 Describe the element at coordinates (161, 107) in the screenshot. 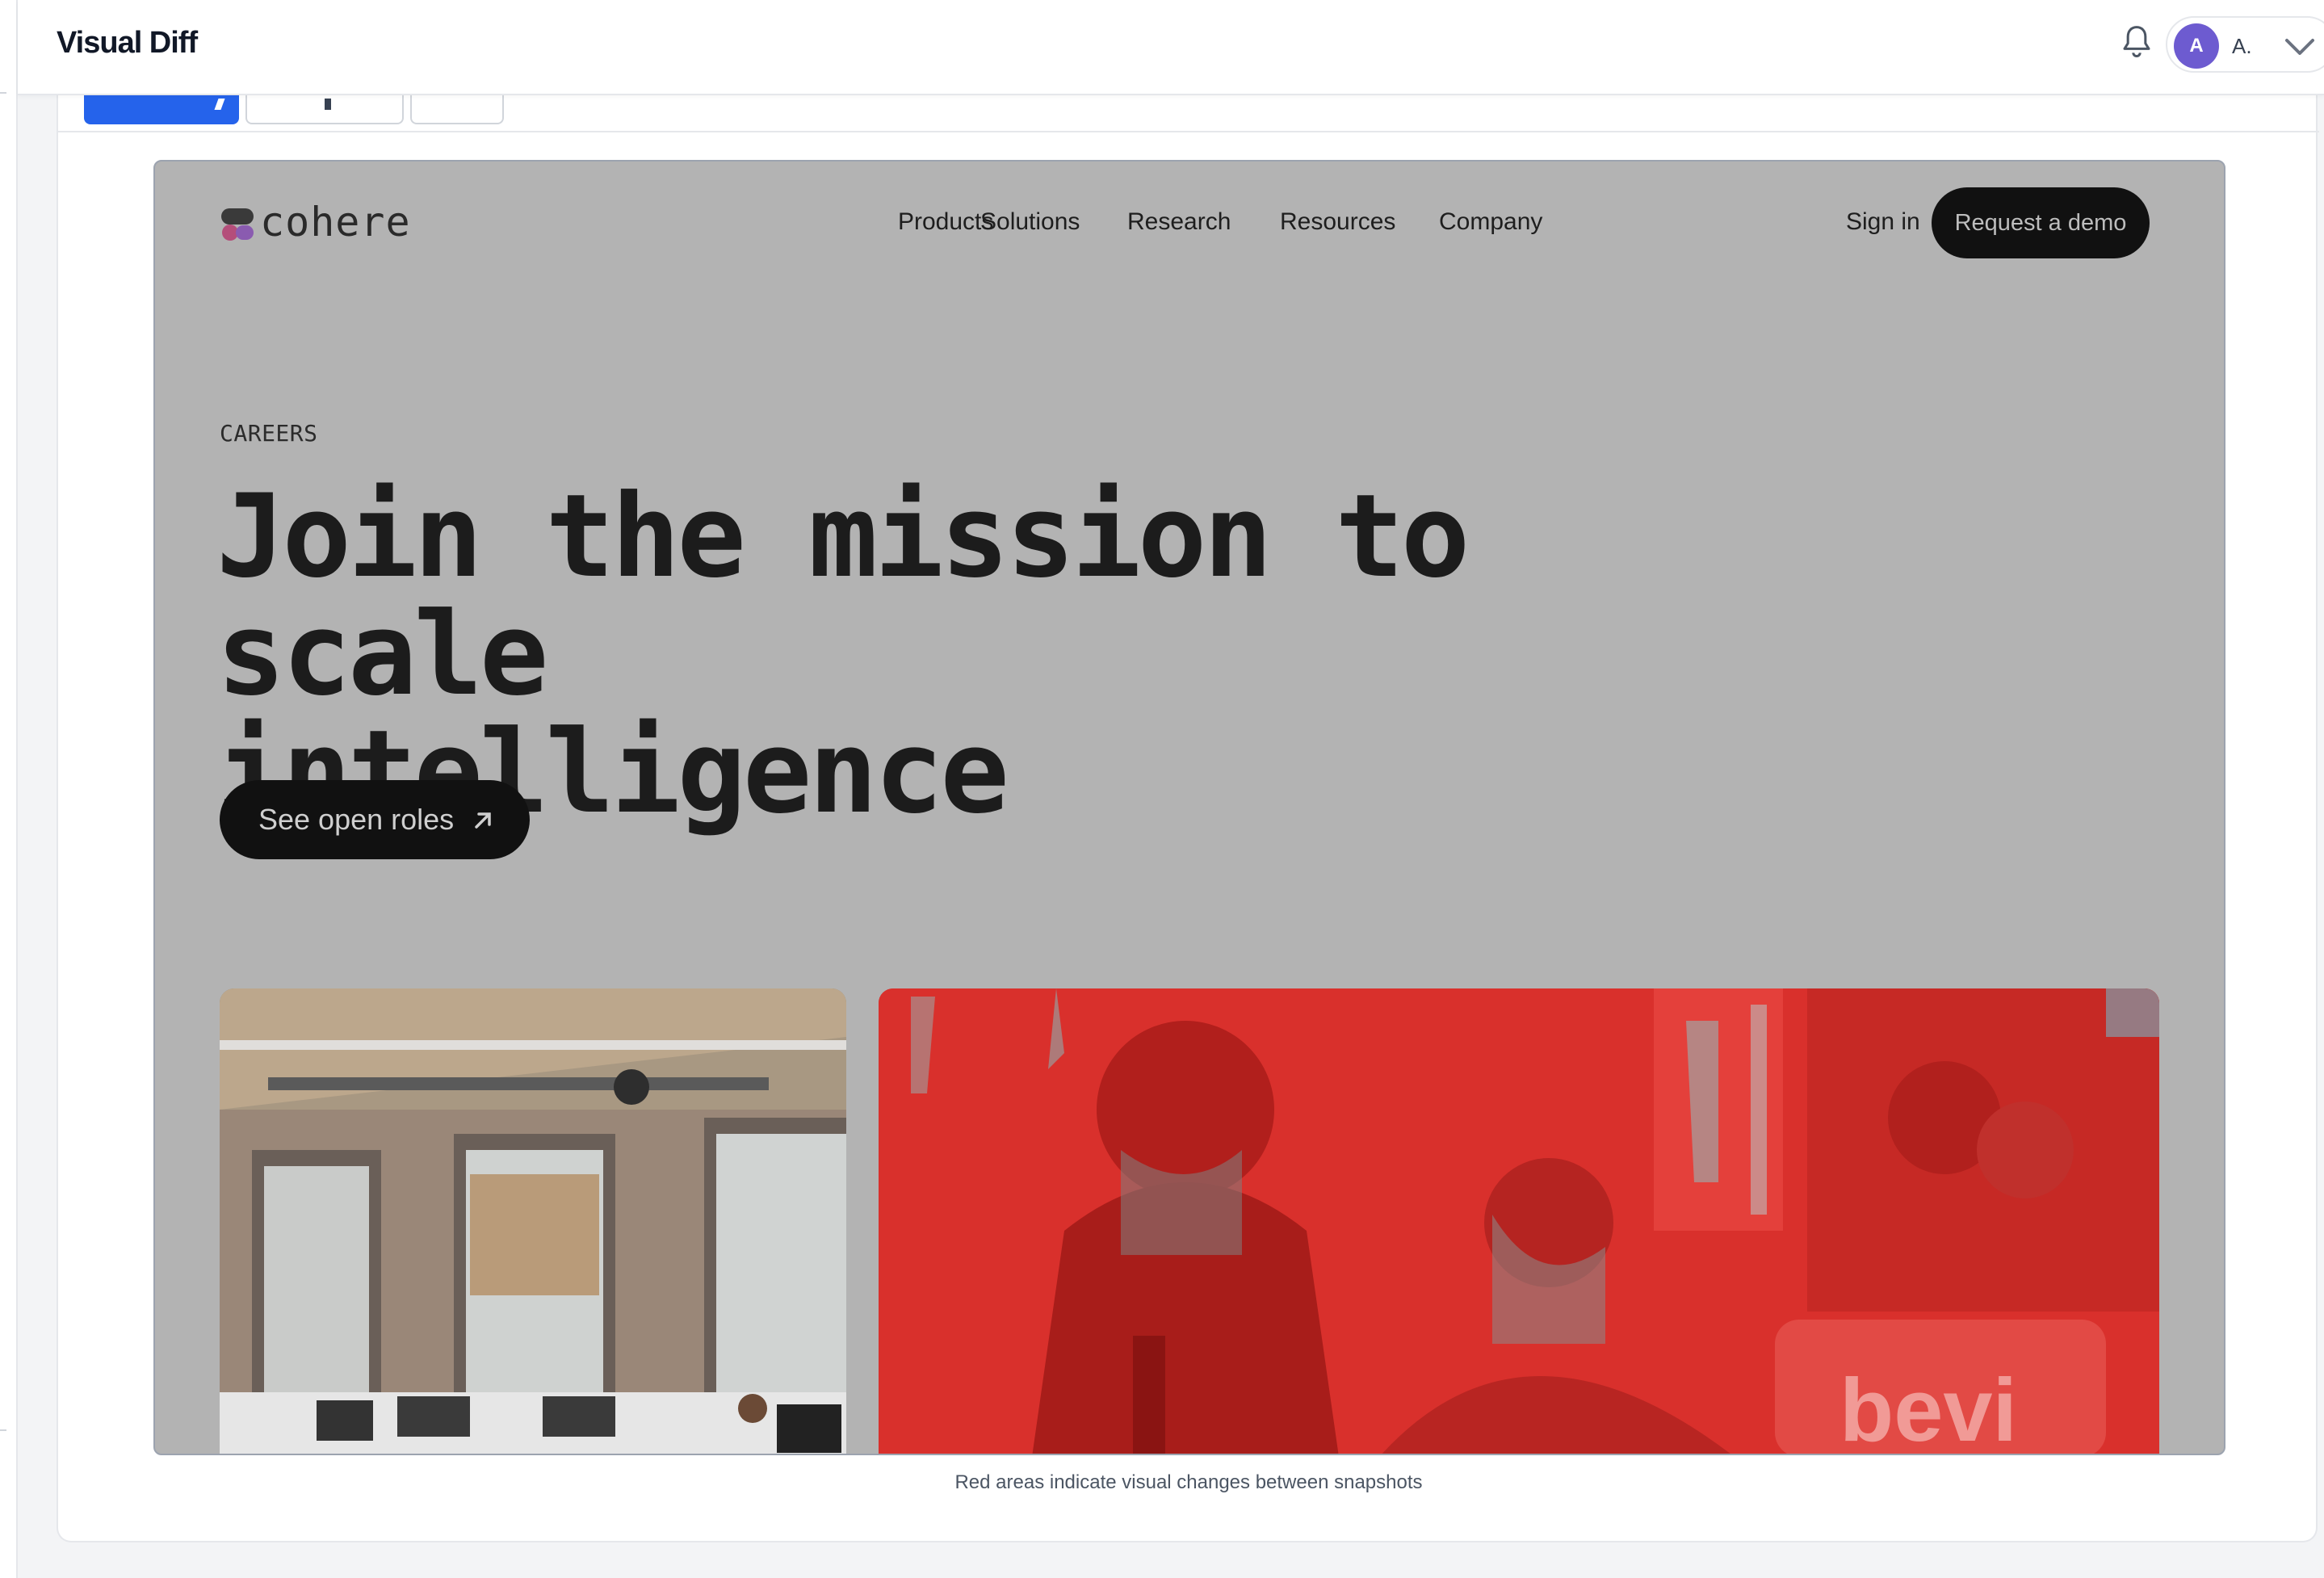

I see `tab-diff-active` at that location.